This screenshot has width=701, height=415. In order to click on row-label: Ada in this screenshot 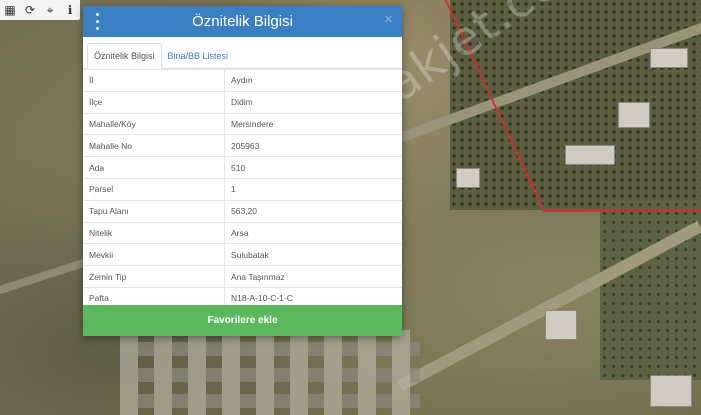, I will do `click(154, 167)`.